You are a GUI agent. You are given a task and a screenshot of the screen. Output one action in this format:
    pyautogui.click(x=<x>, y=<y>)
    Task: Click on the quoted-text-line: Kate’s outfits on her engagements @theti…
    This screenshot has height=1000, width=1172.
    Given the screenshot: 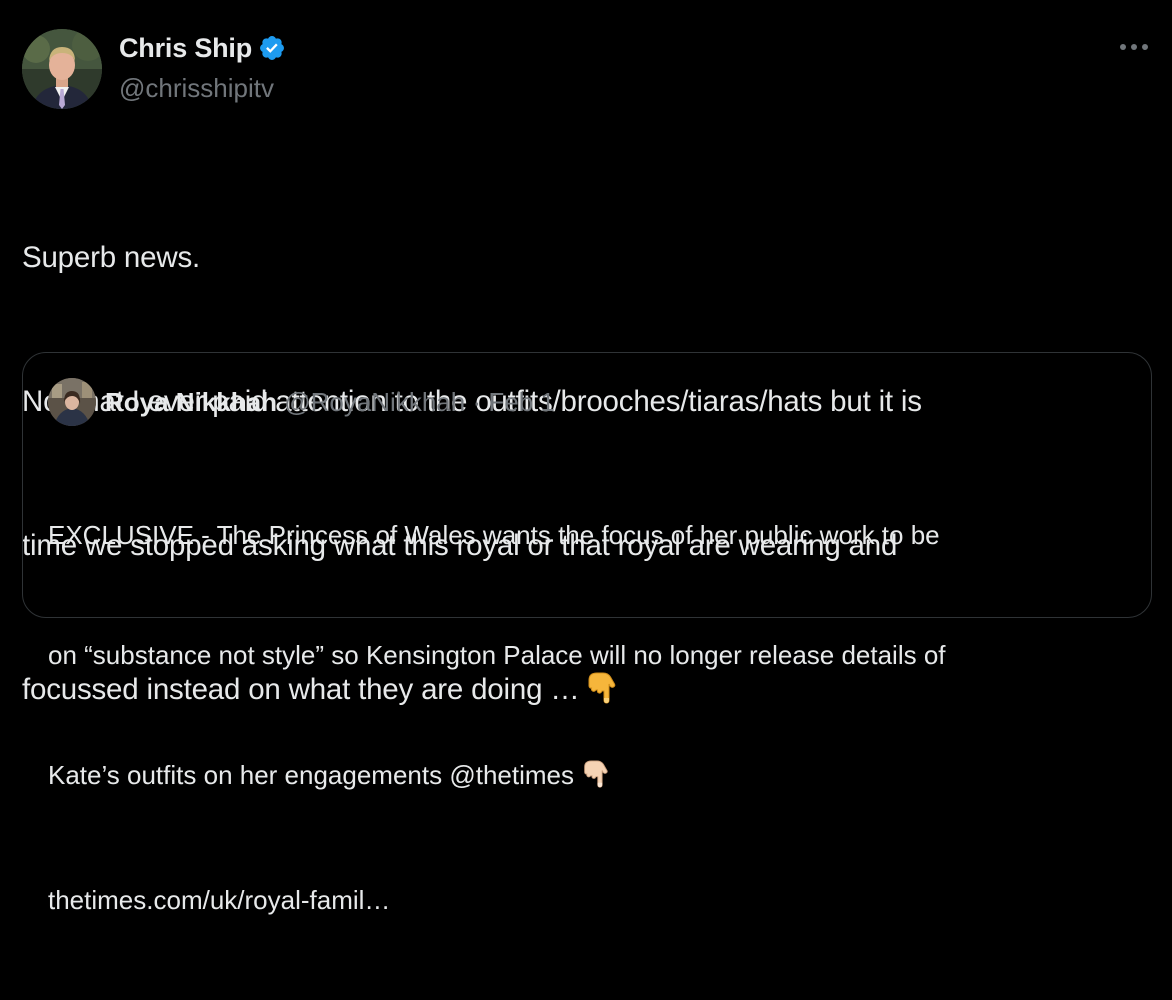 What is the action you would take?
    pyautogui.click(x=588, y=777)
    